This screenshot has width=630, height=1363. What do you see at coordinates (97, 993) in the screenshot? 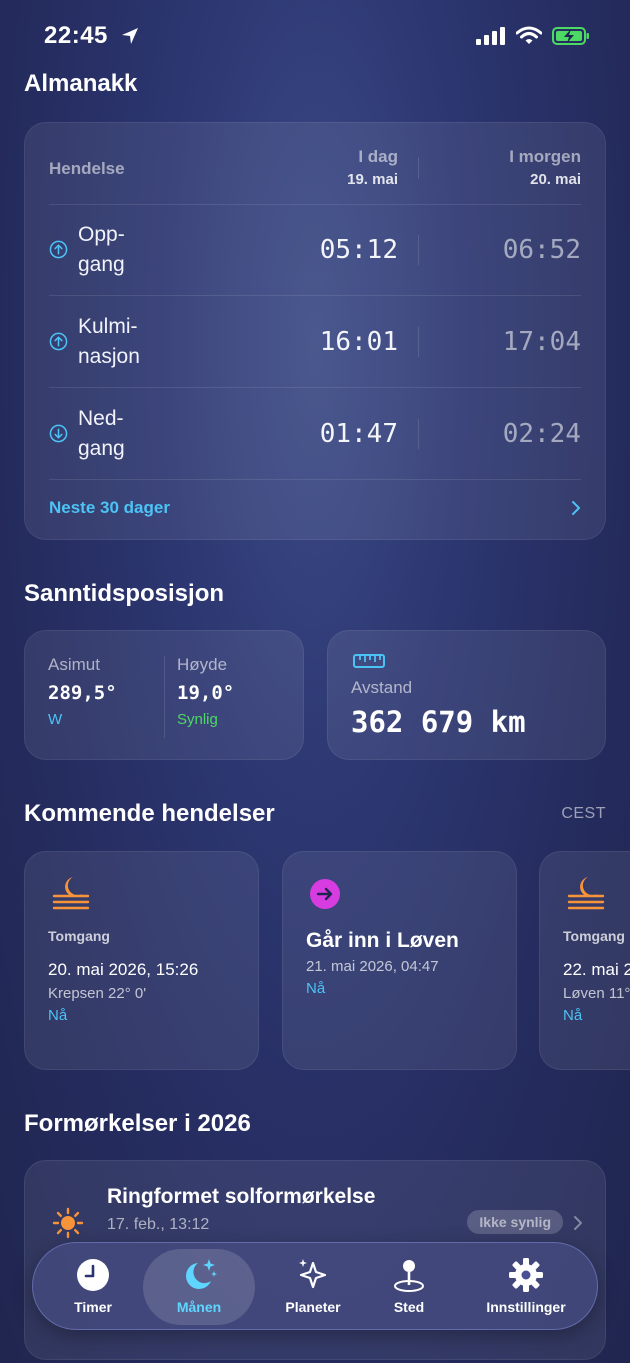
I see `event-position: Krepsen 22° 0'` at bounding box center [97, 993].